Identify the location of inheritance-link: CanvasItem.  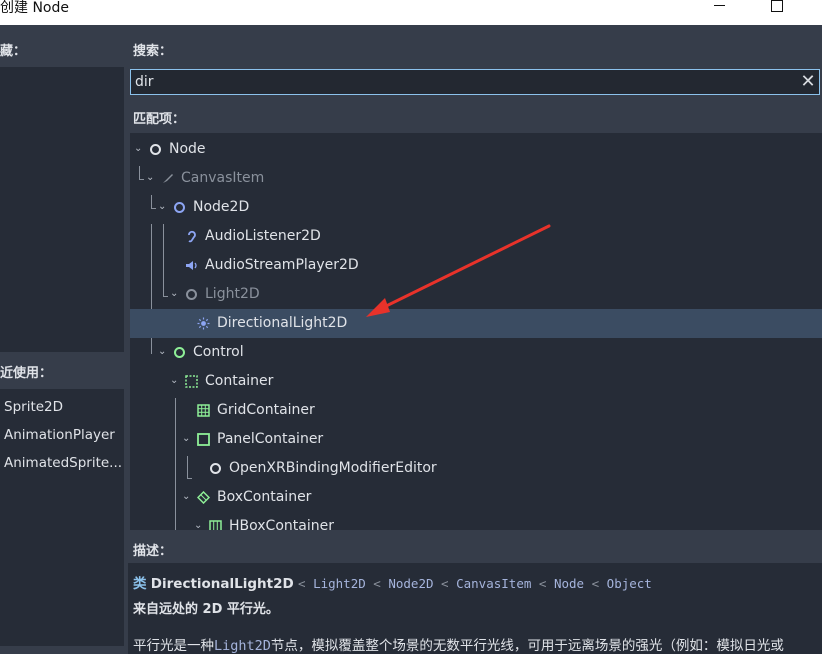
(493, 583).